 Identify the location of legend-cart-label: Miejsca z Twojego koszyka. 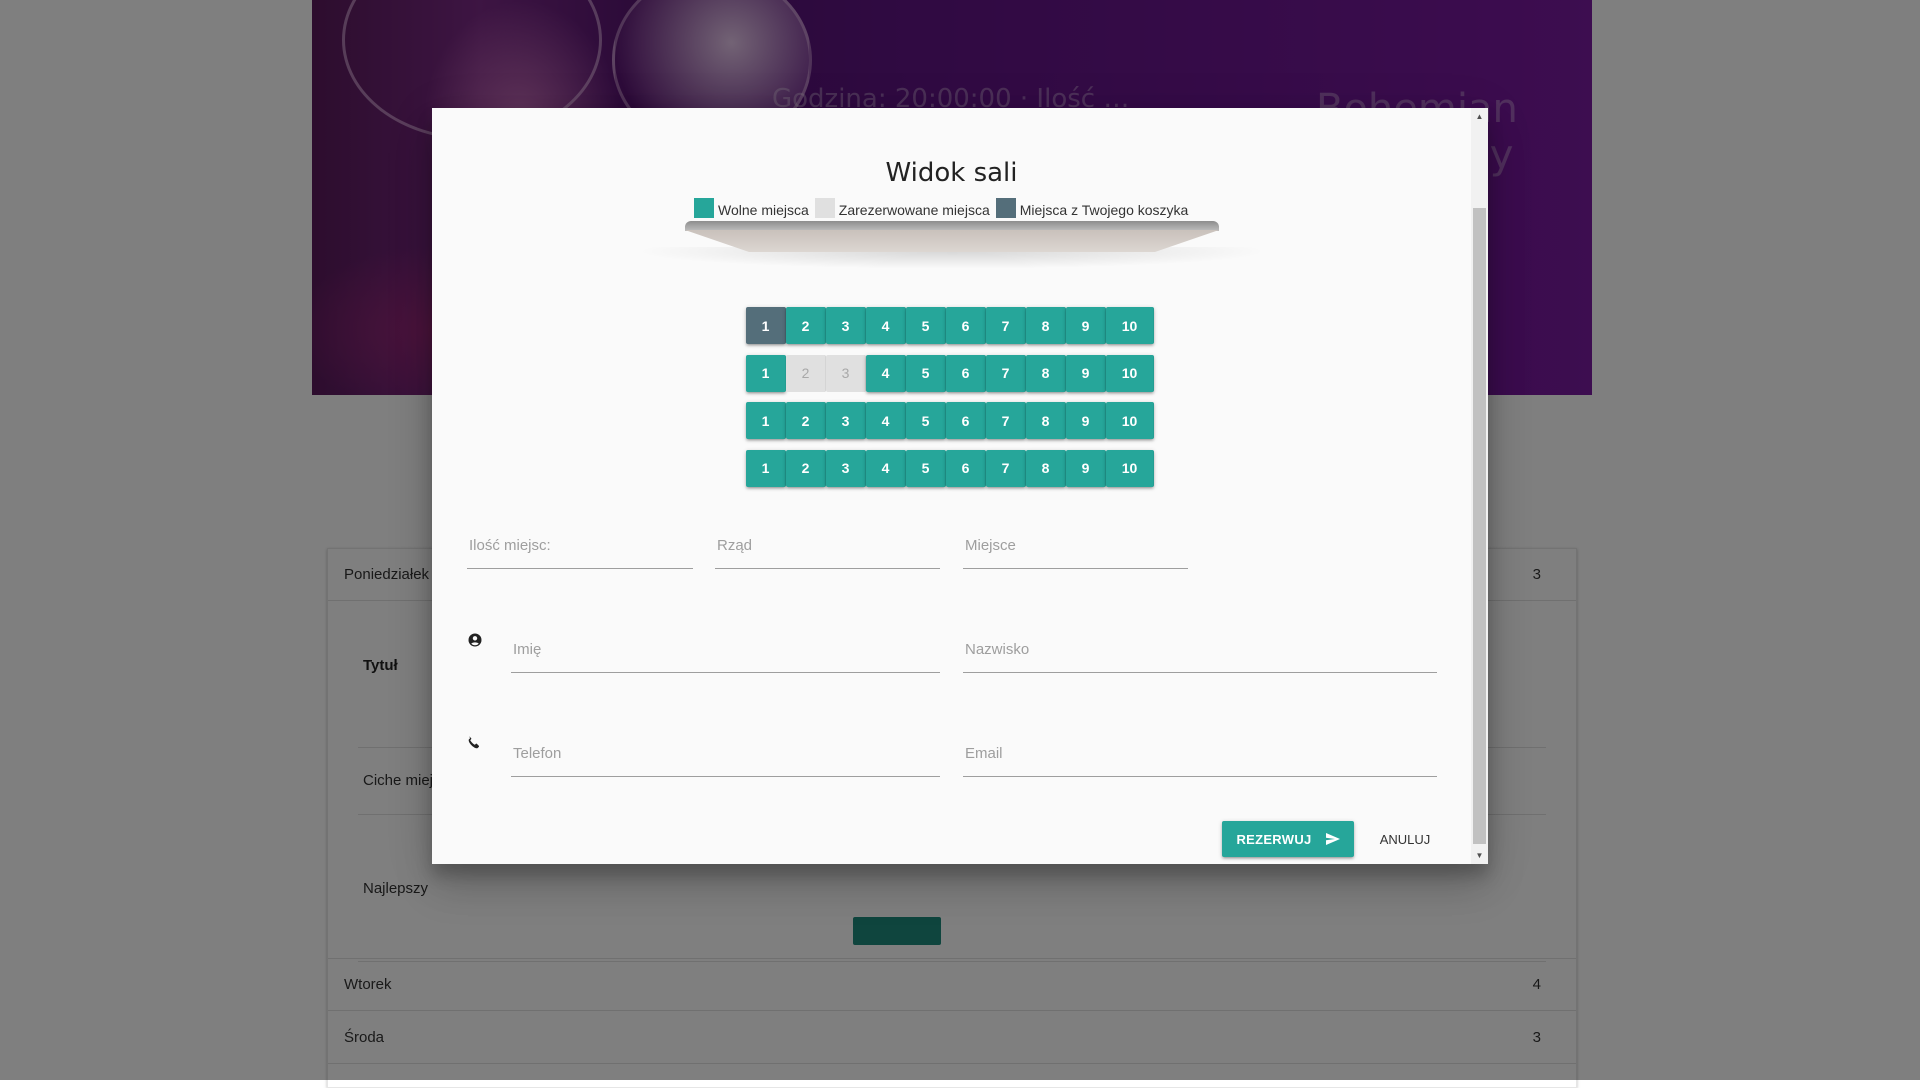
(1104, 210).